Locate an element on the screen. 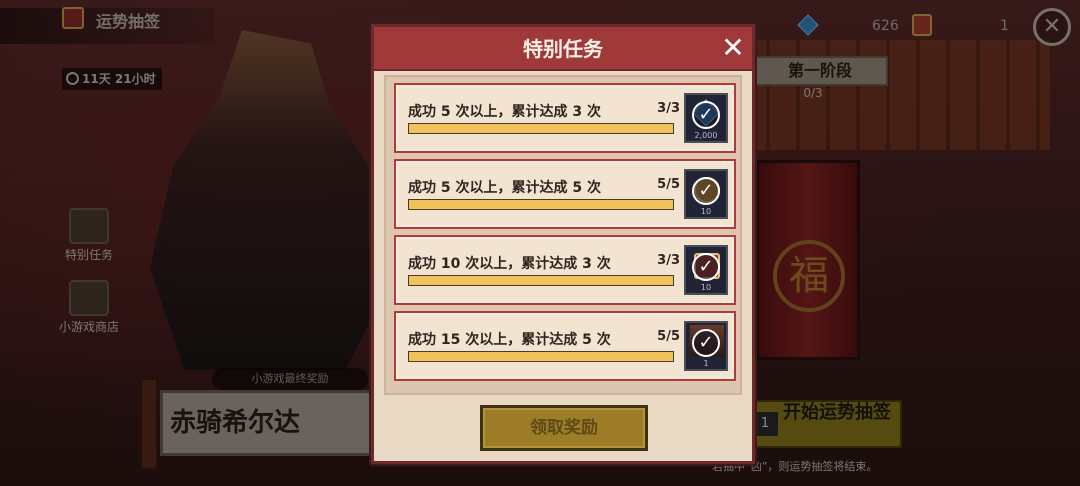 This screenshot has height=486, width=1080. task-description: 成功 5 次以上，累计达成 5 次 is located at coordinates (504, 188).